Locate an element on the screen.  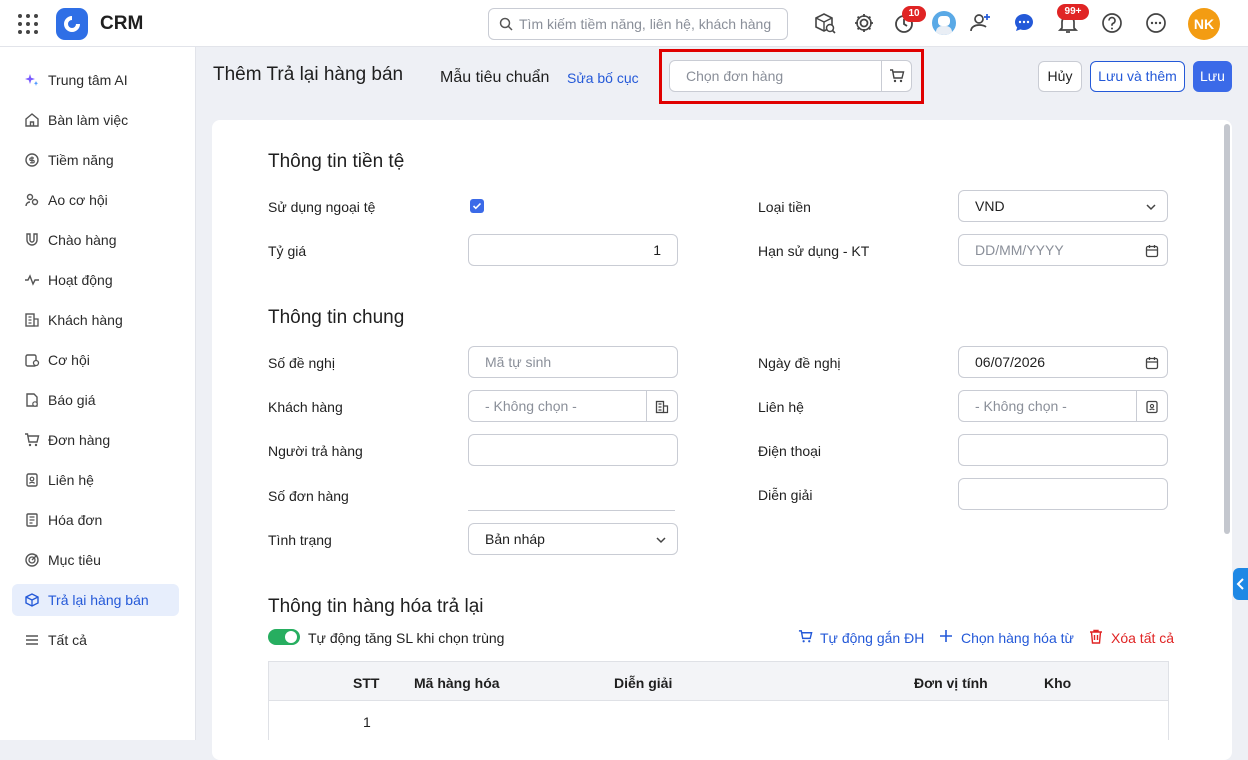
sidebar-item-all: Tất cả is located at coordinates (95, 640).